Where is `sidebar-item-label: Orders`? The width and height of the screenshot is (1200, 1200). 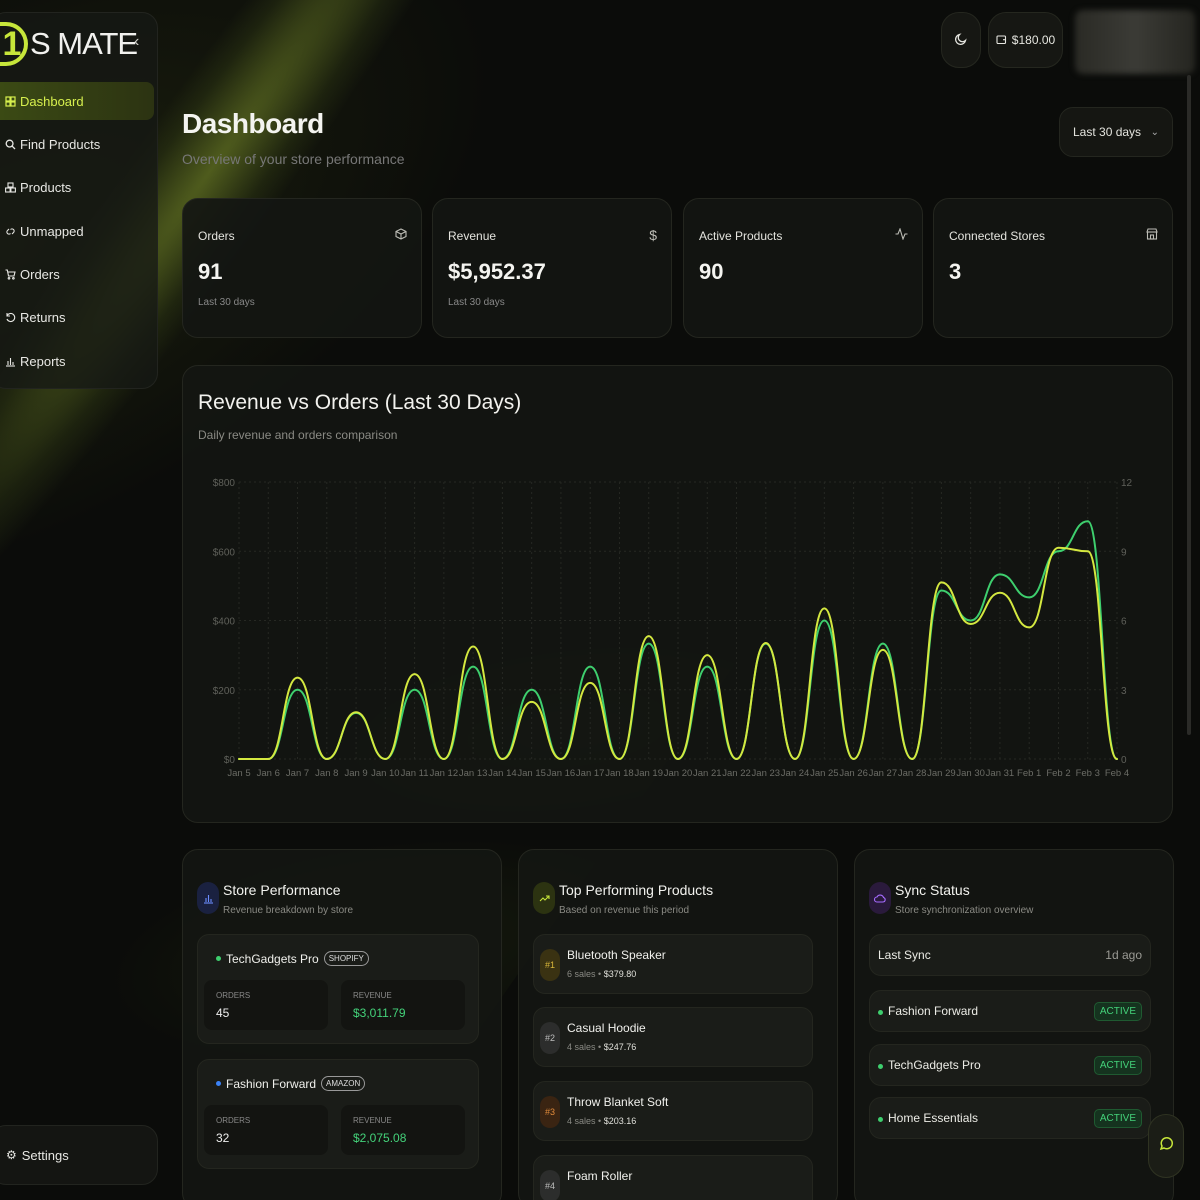
sidebar-item-label: Orders is located at coordinates (40, 275).